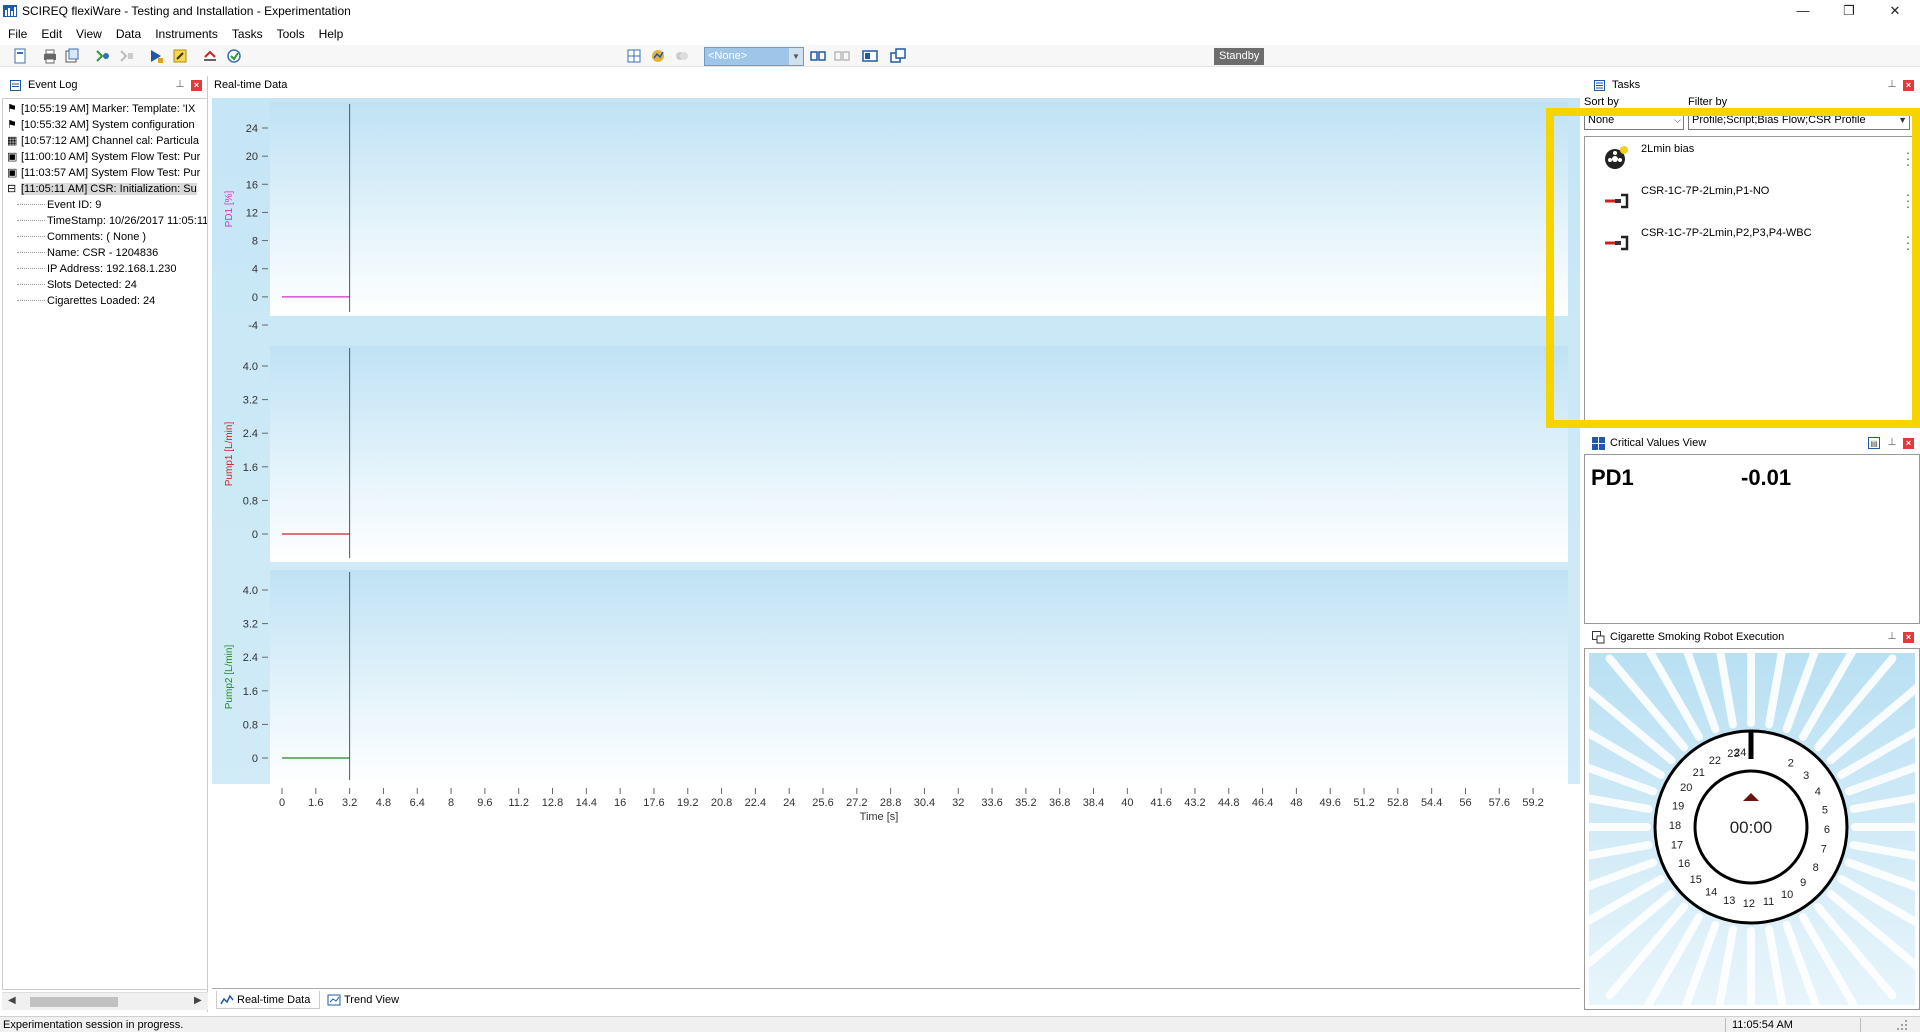 The width and height of the screenshot is (1920, 1032). I want to click on x-tick-label: 41.6, so click(1160, 803).